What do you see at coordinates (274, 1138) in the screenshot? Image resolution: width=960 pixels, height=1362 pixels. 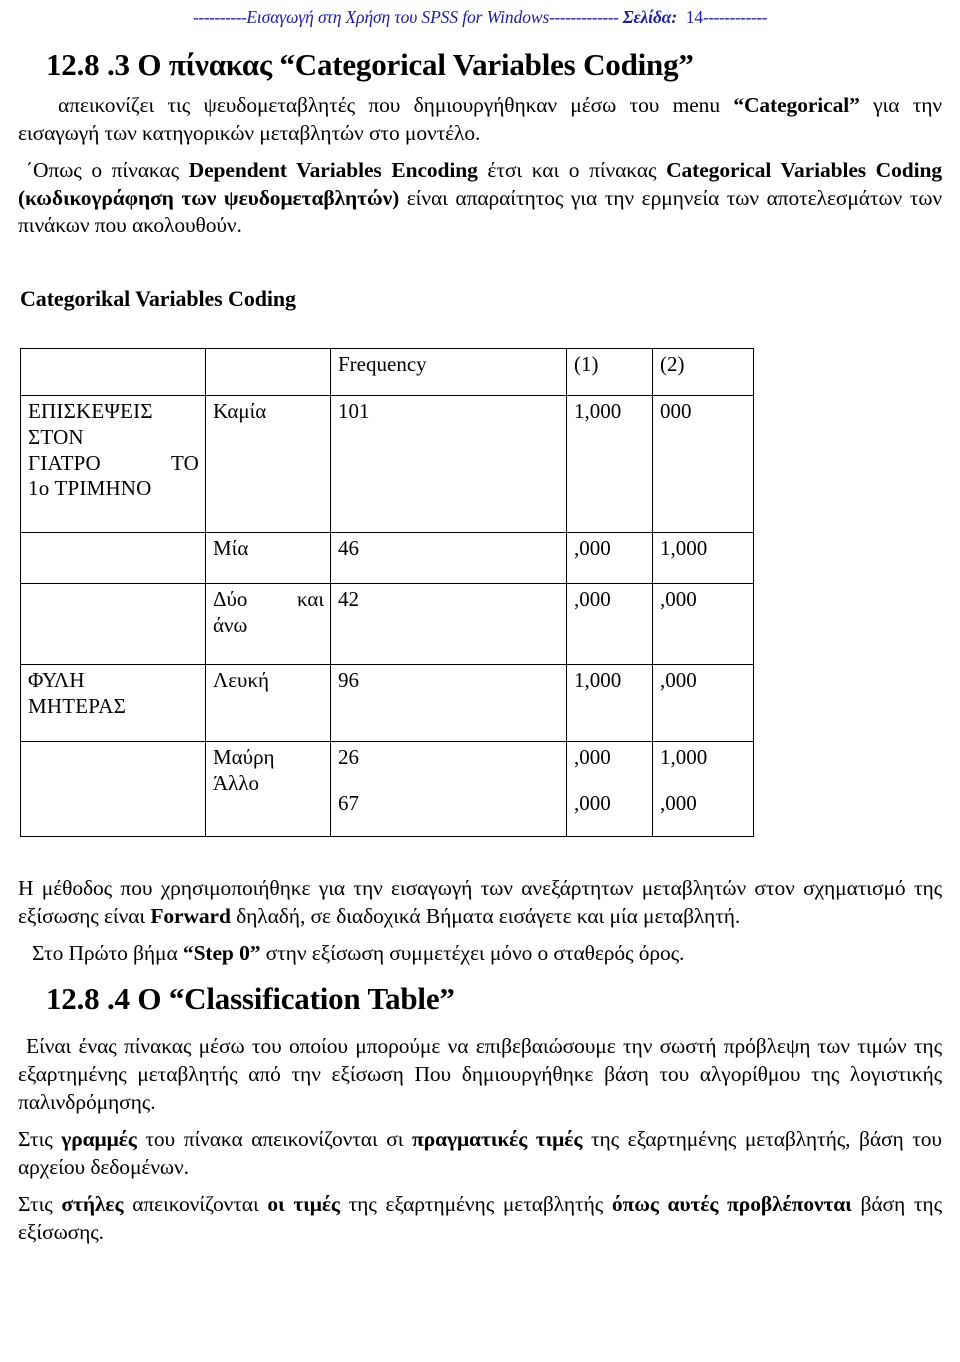 I see `paragraph-rows-text-2: του πίνακα απεικονίζονται σι` at bounding box center [274, 1138].